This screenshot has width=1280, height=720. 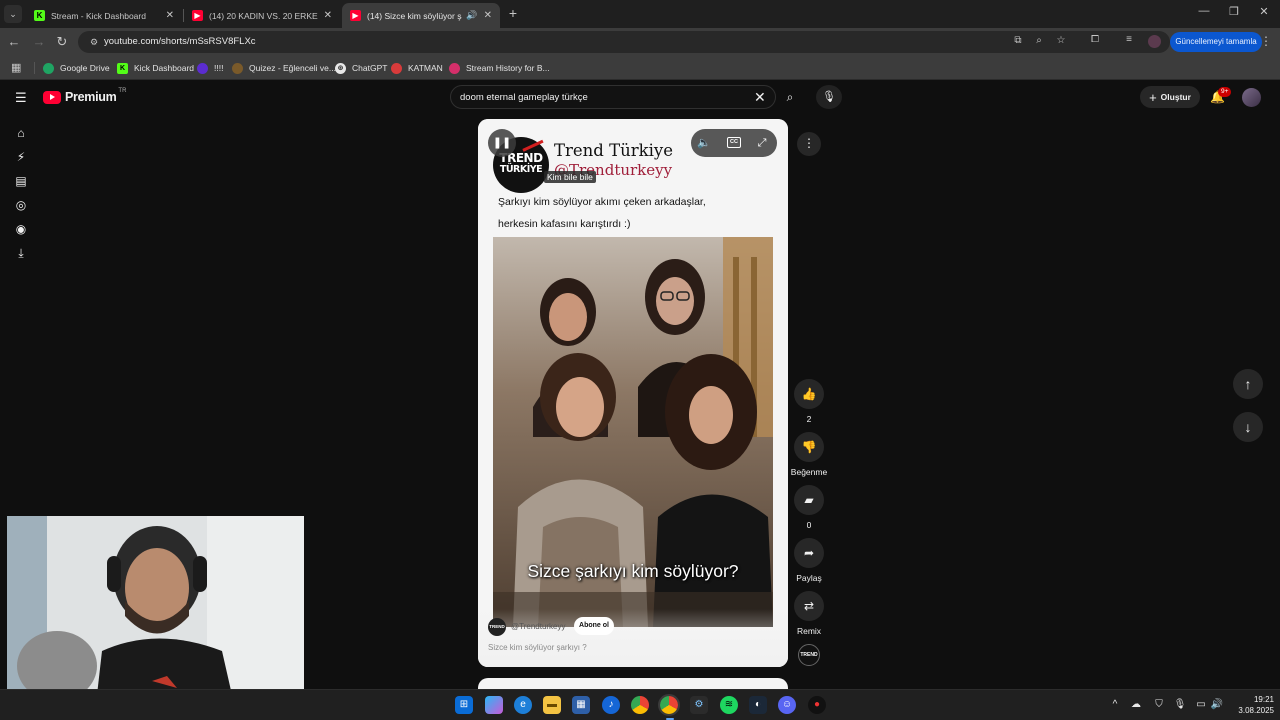 What do you see at coordinates (704, 143) in the screenshot?
I see `volume-icon: 🔈` at bounding box center [704, 143].